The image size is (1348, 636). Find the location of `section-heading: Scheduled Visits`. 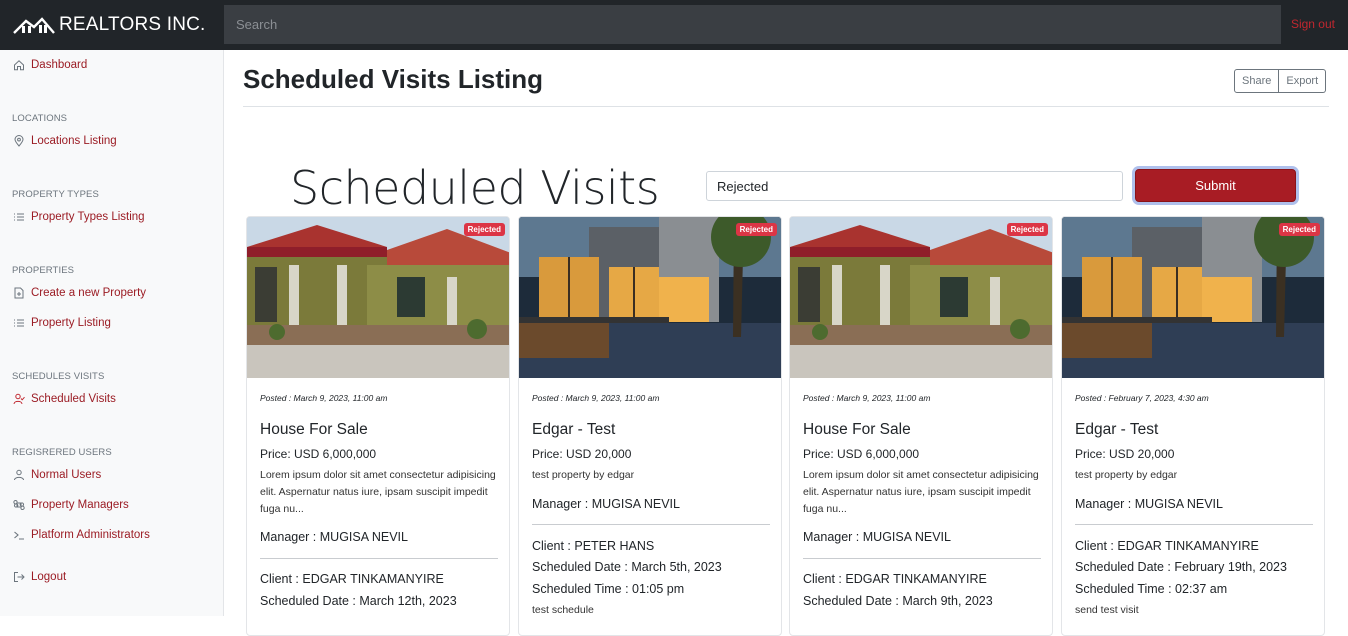

section-heading: Scheduled Visits is located at coordinates (475, 188).